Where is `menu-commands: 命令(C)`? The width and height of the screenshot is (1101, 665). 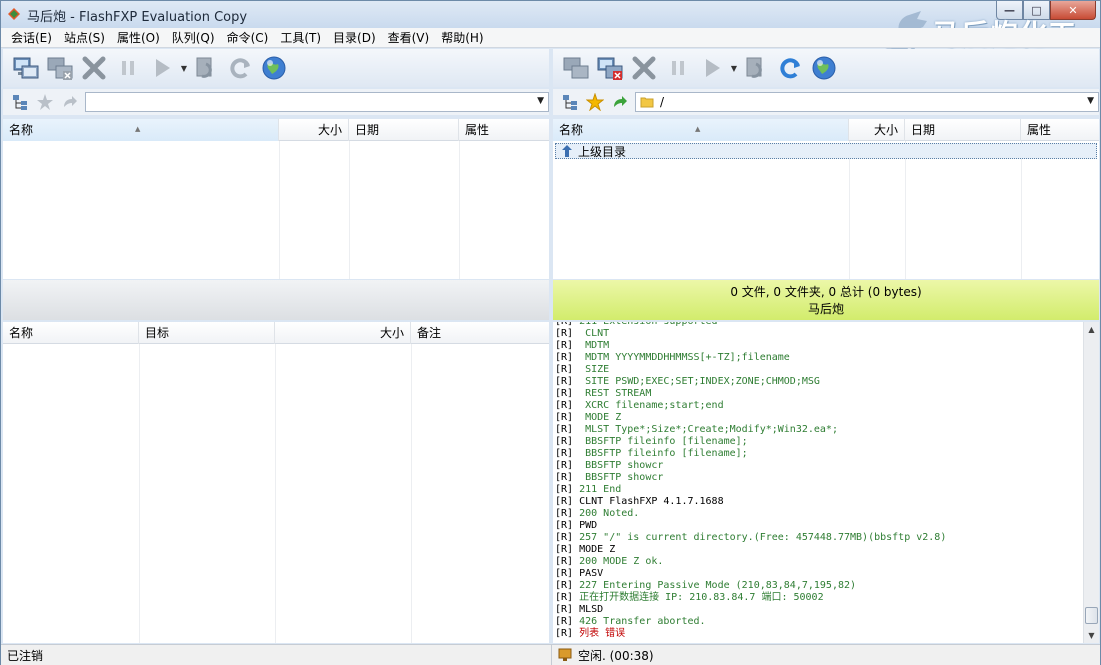 menu-commands: 命令(C) is located at coordinates (248, 38).